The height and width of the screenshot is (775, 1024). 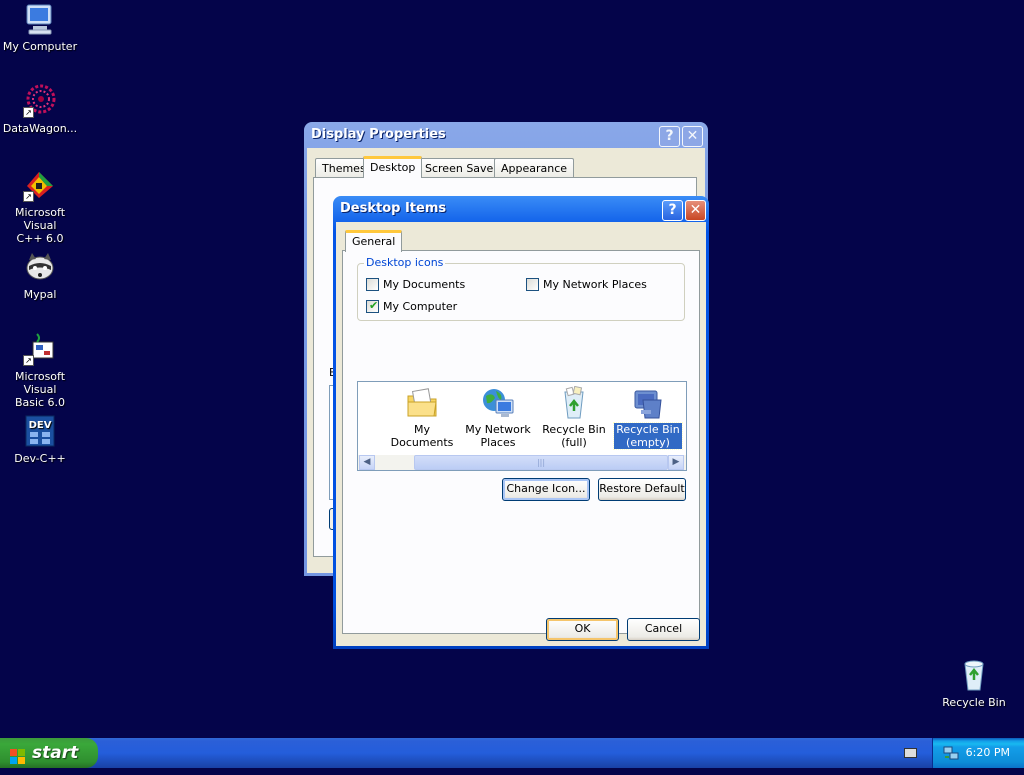 What do you see at coordinates (422, 436) in the screenshot?
I see `icon-item-label: My Documents` at bounding box center [422, 436].